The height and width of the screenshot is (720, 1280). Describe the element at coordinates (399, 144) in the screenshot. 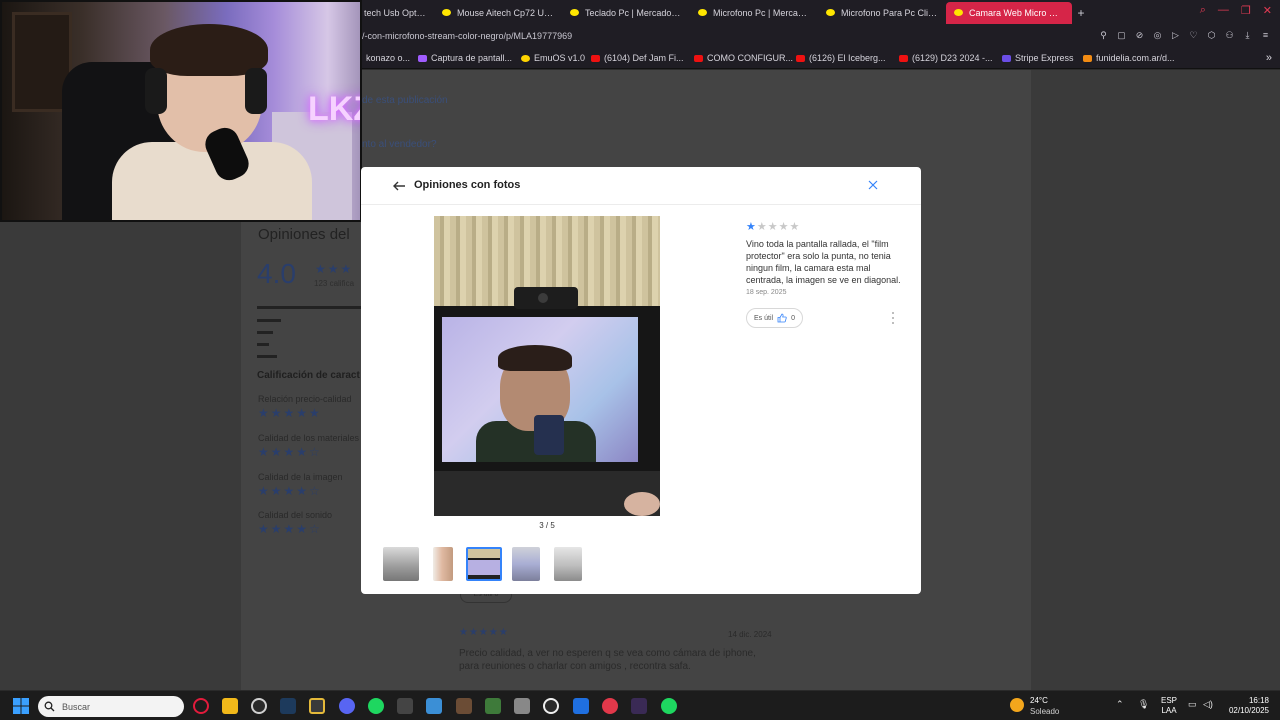

I see `ask-seller-link: nto al vendedor?` at that location.